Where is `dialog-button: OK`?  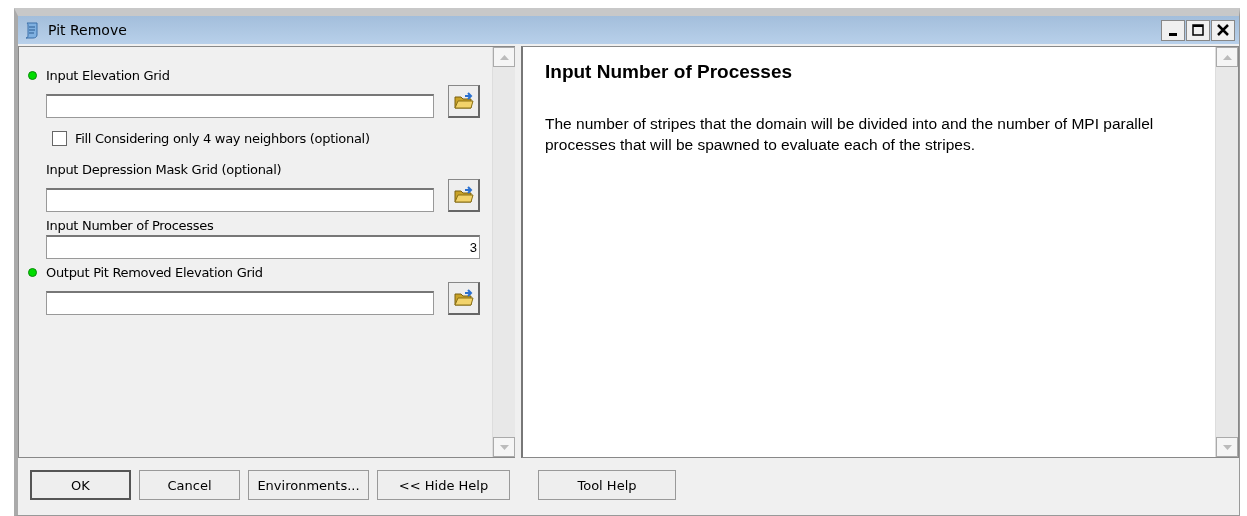 dialog-button: OK is located at coordinates (80, 485).